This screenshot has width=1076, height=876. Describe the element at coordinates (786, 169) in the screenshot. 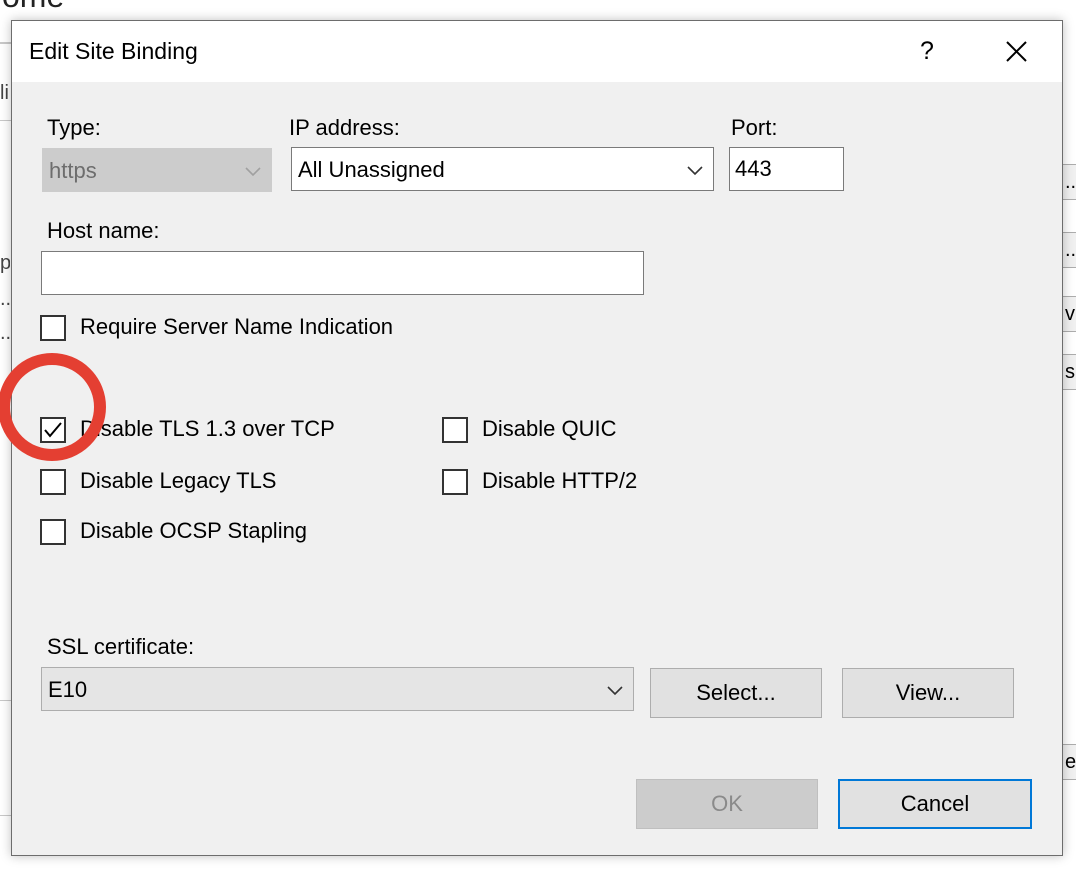

I see `port-input: 443` at that location.